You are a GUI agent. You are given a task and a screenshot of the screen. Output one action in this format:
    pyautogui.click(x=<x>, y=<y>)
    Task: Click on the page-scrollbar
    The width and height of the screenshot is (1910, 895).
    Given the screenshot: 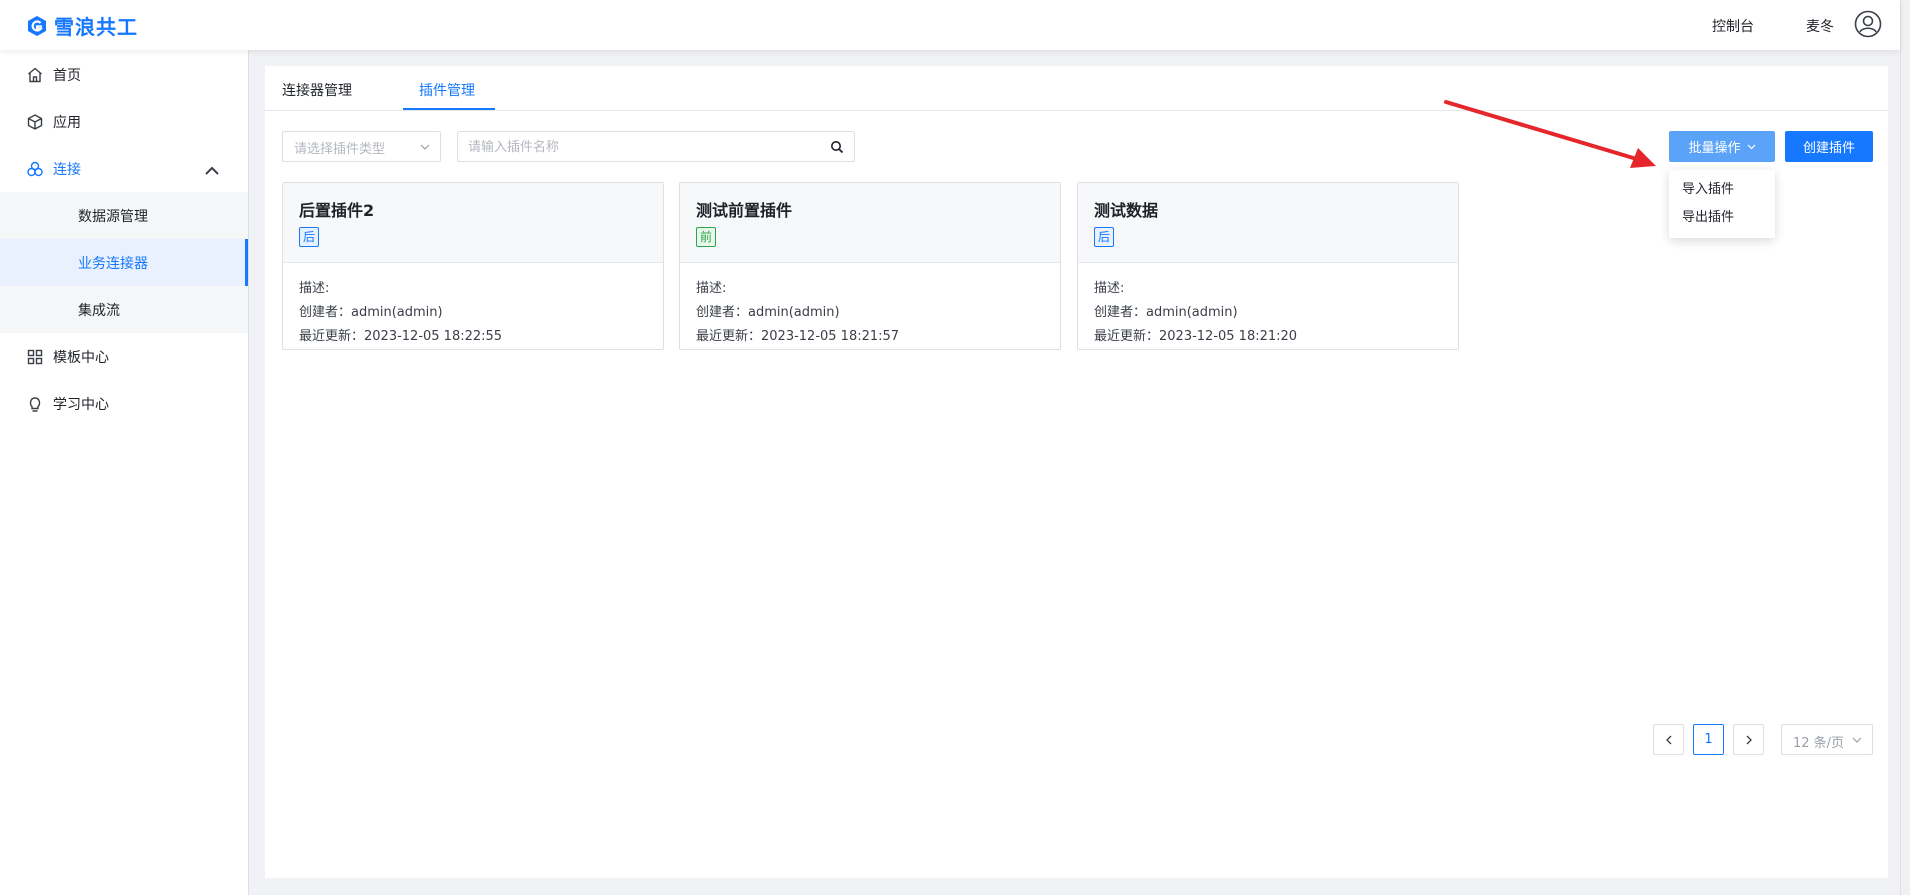 What is the action you would take?
    pyautogui.click(x=1905, y=447)
    